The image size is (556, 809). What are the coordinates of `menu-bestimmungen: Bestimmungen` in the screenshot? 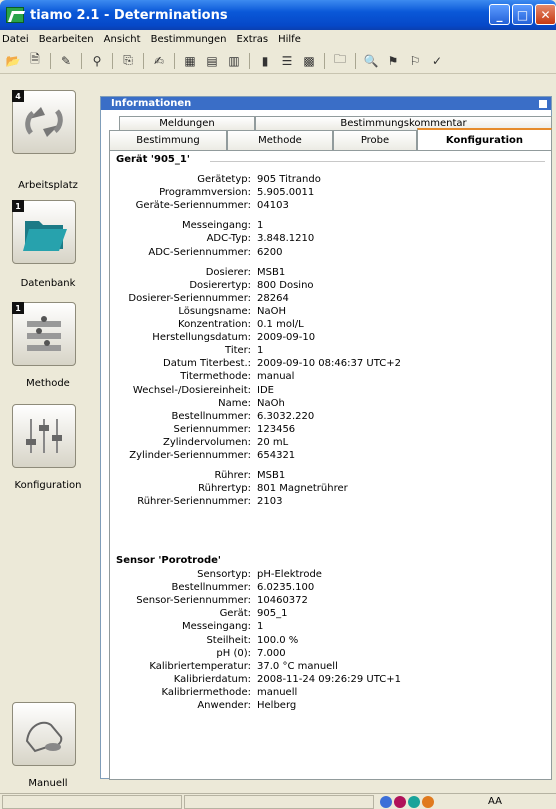 It's located at (189, 39).